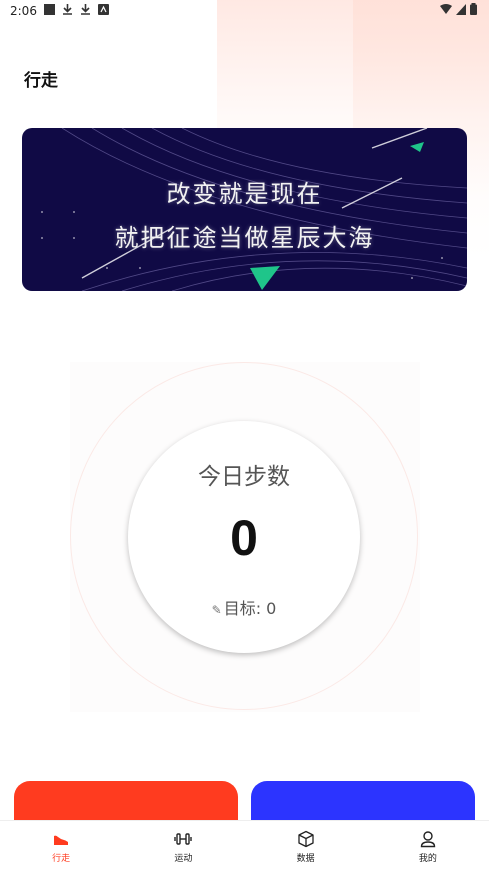 This screenshot has width=489, height=872. I want to click on tab-mine: 我的, so click(428, 846).